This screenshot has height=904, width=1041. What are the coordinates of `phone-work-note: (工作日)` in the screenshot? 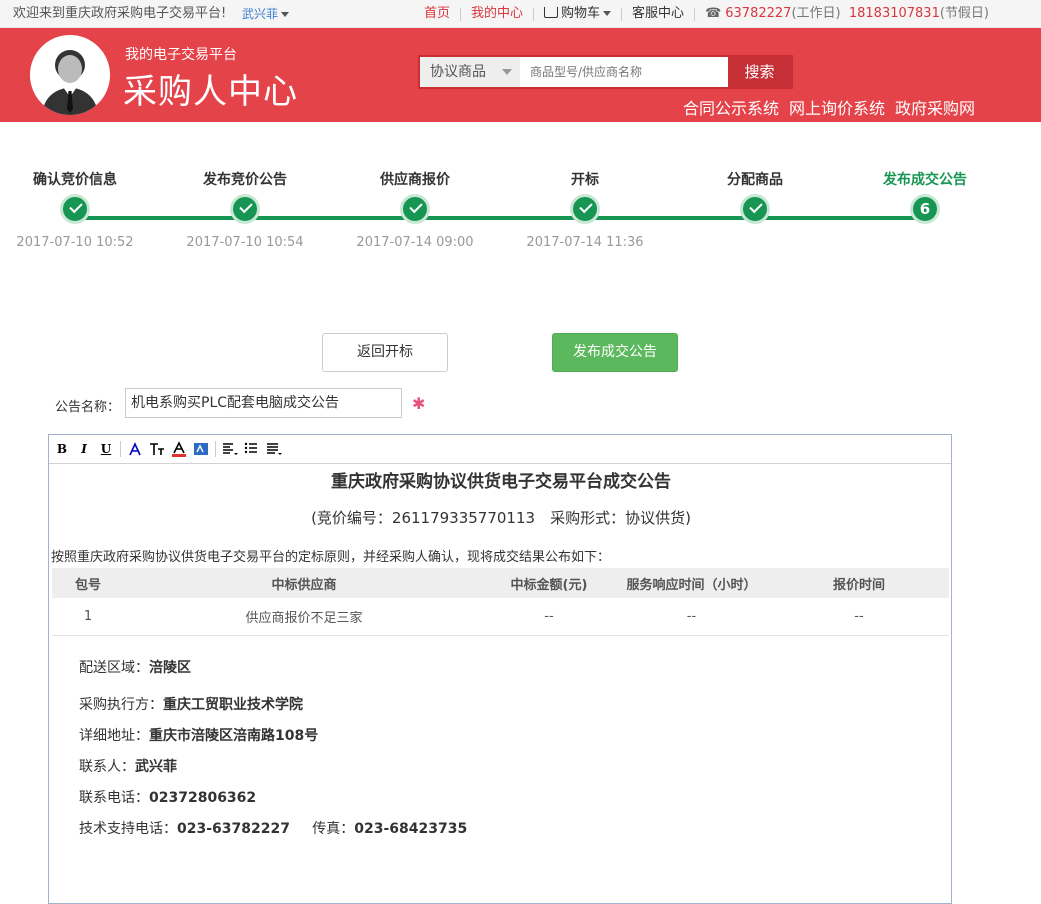 It's located at (816, 13).